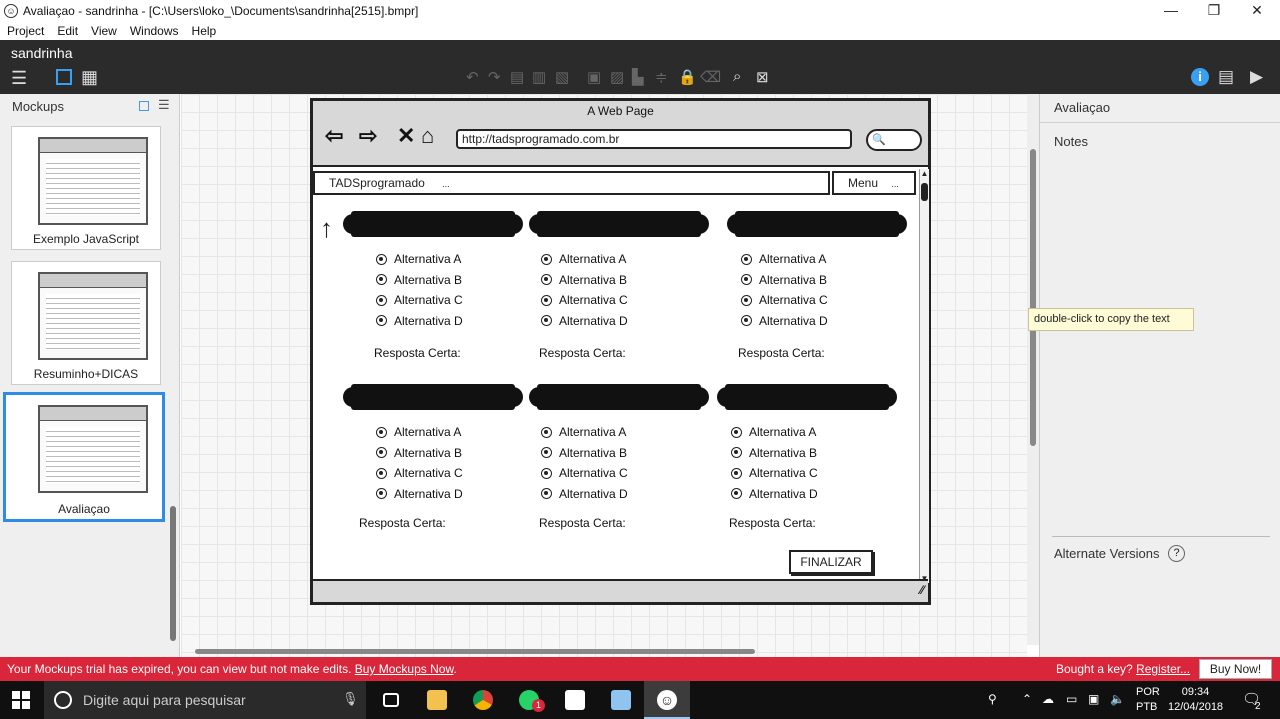  Describe the element at coordinates (1071, 699) in the screenshot. I see `battery-icon: ▭` at that location.